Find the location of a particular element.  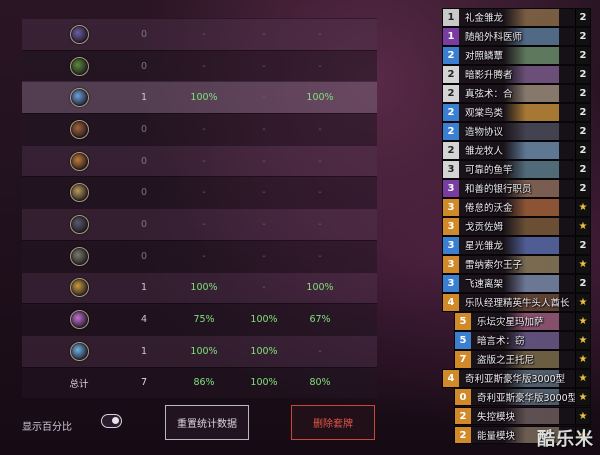

deck-card: 3 星光雏龙 2 is located at coordinates (516, 245).